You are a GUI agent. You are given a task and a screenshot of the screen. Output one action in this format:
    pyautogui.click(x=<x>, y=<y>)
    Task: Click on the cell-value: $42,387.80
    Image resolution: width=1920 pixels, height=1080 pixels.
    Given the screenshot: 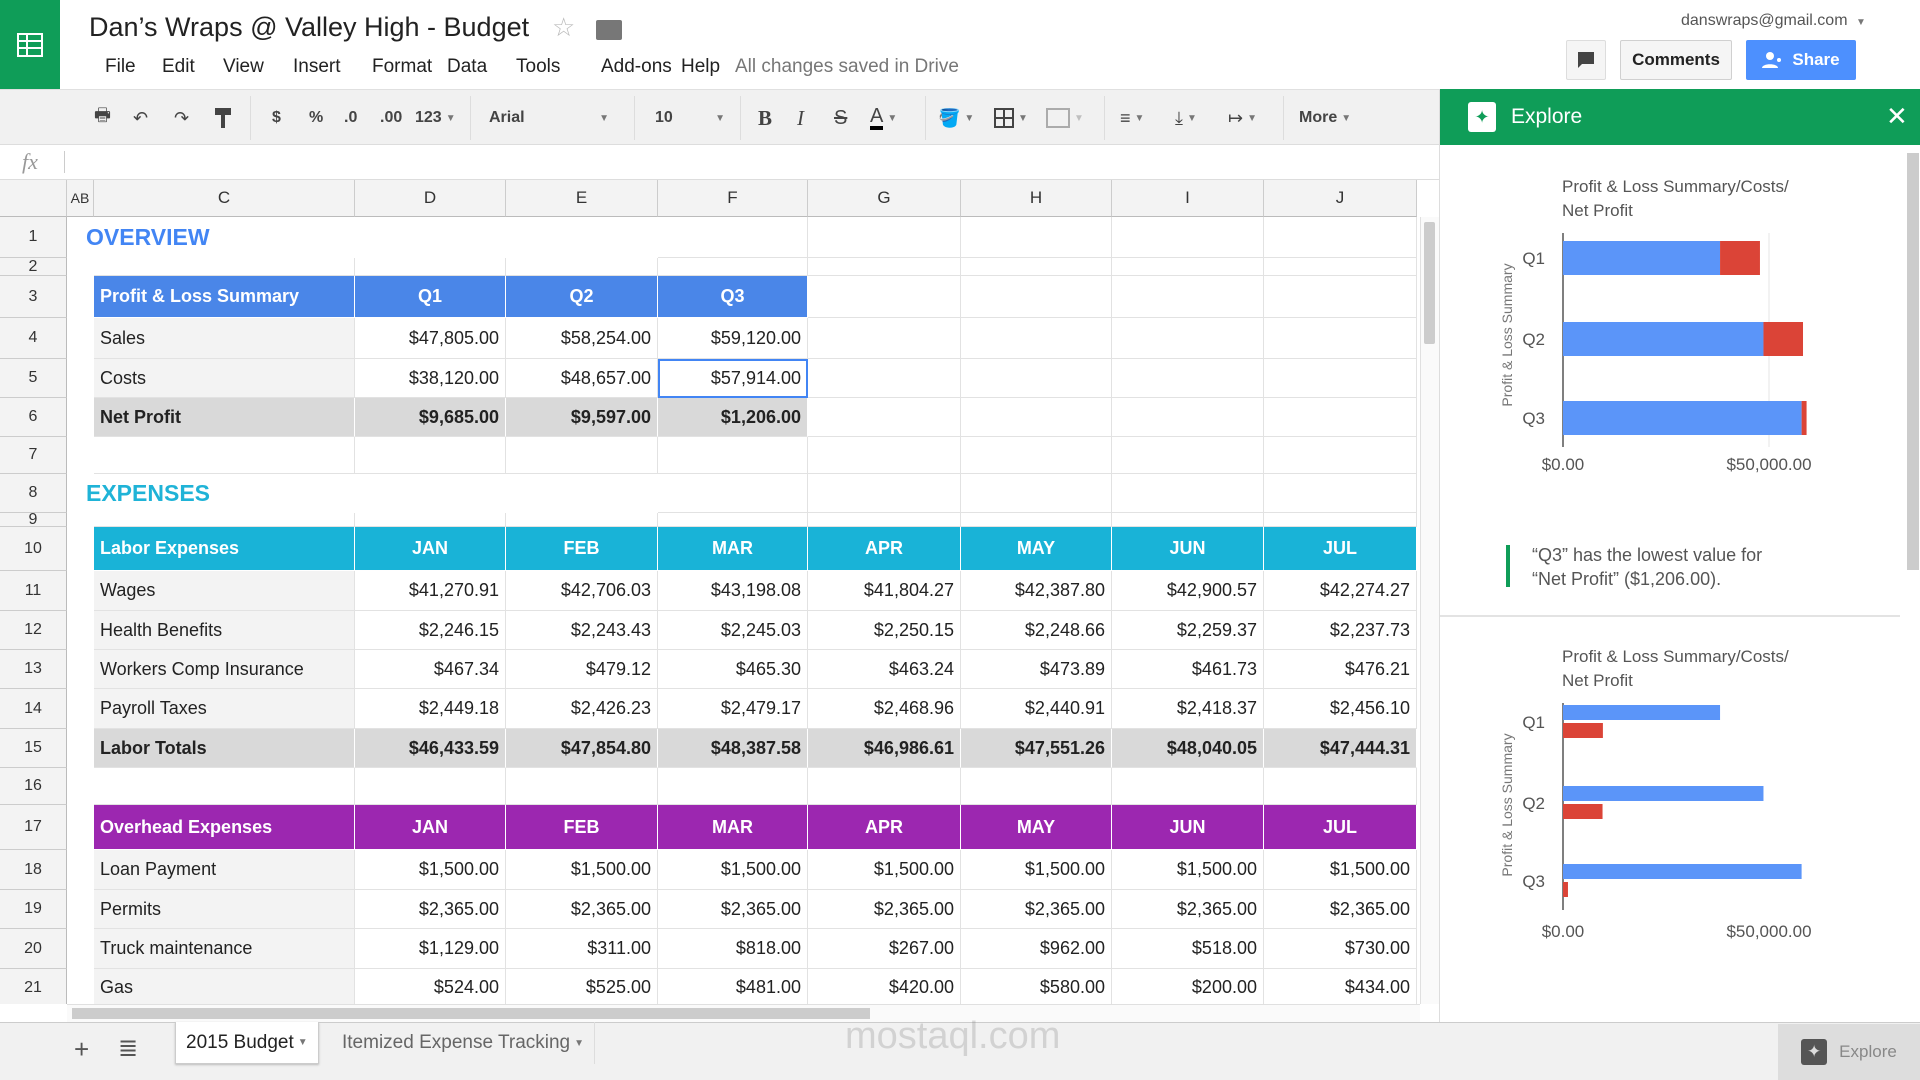 What is the action you would take?
    pyautogui.click(x=1036, y=591)
    